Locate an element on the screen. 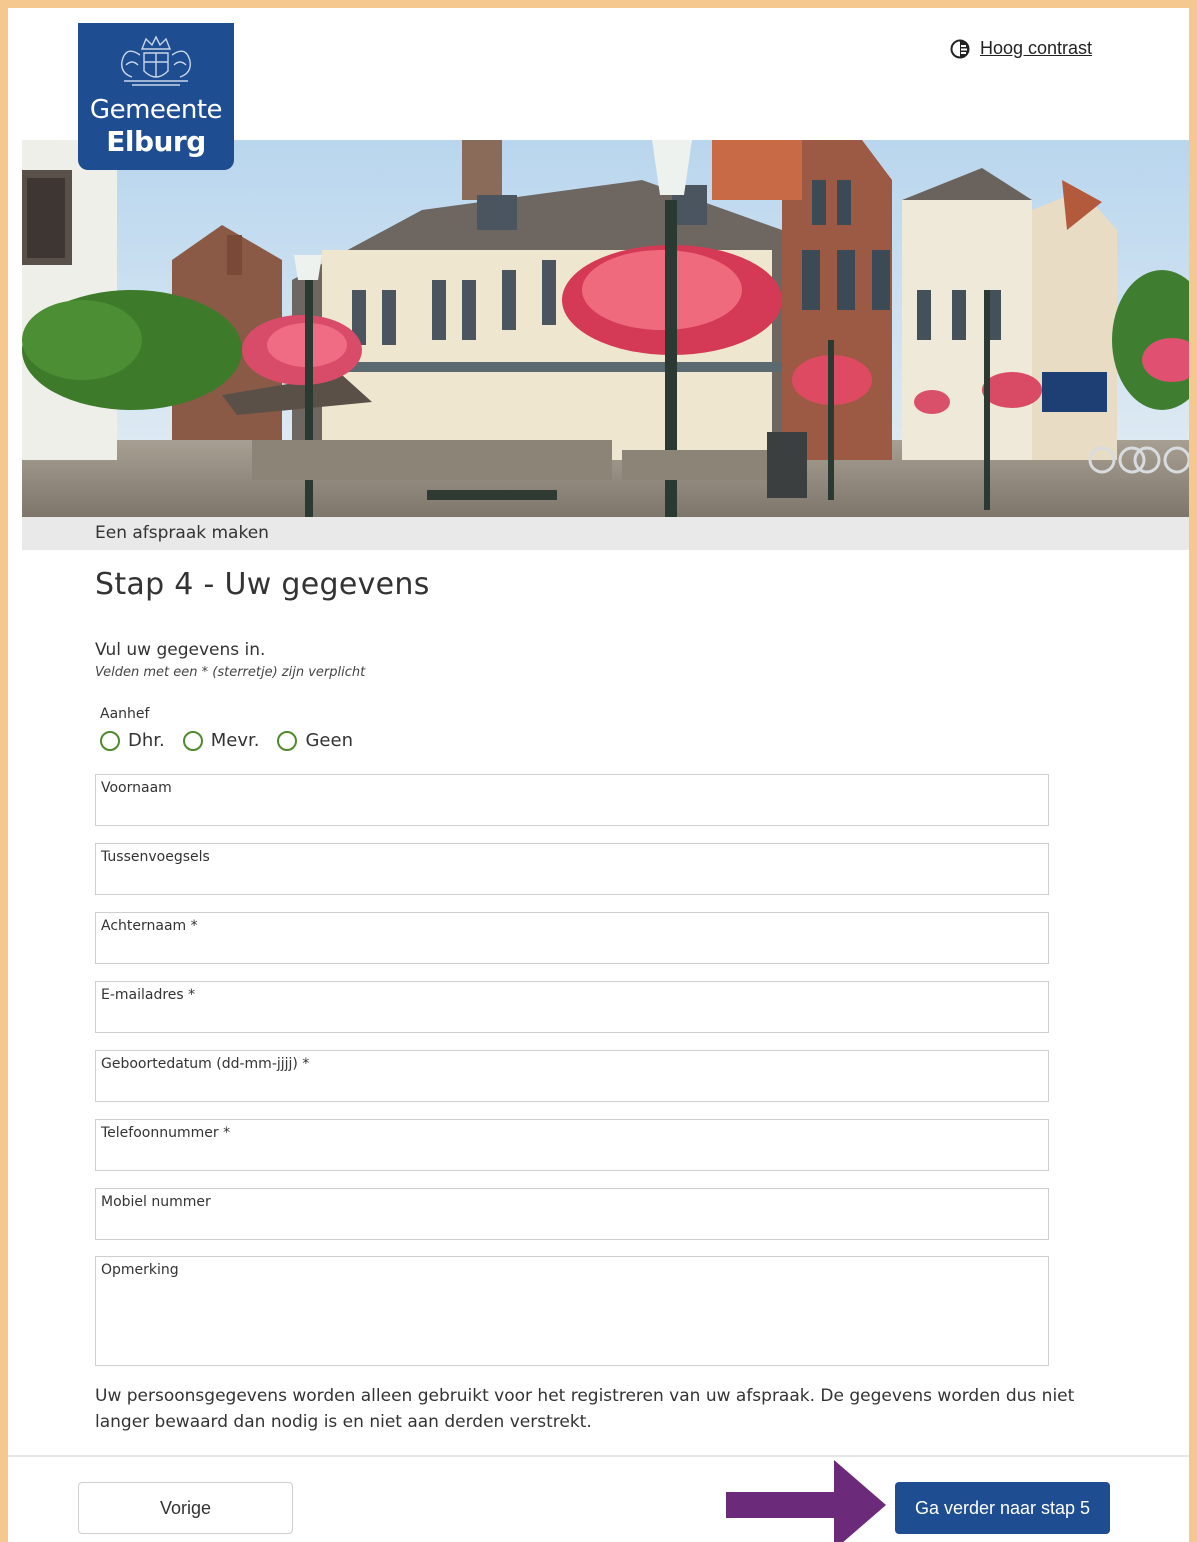 This screenshot has width=1197, height=1542. page-title: Stap 4 - Uw gegevens is located at coordinates (262, 584).